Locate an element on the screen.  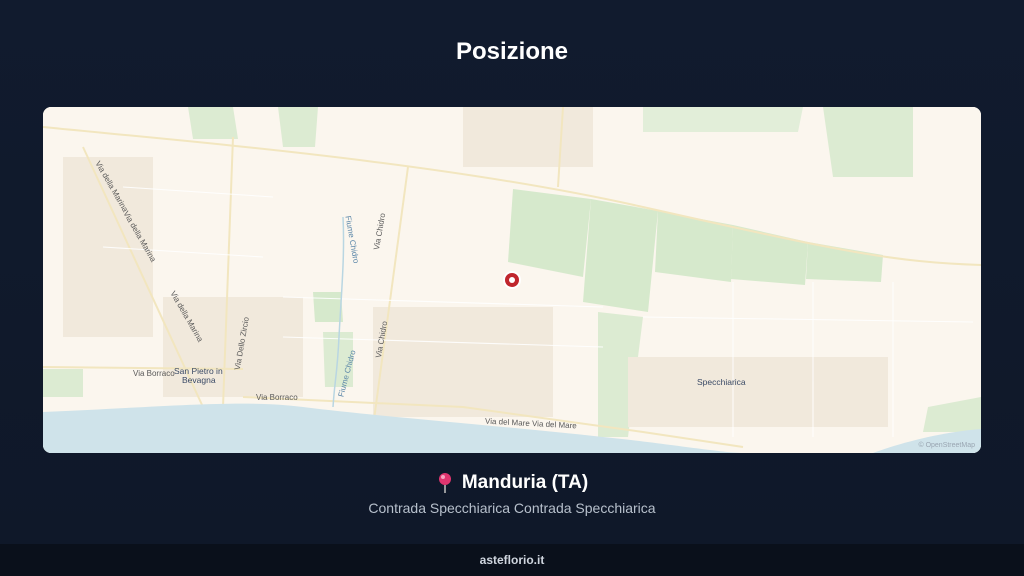
location-marker-icon is located at coordinates (512, 280).